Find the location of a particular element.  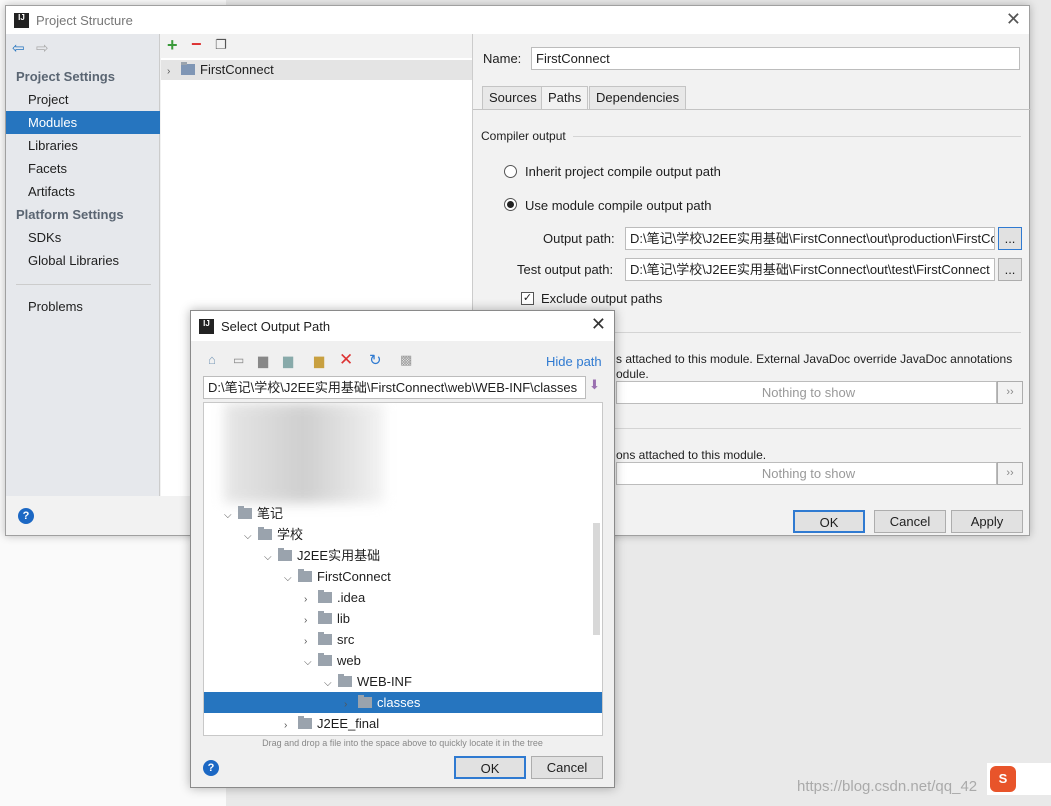

dialog-cancel-button: Cancel is located at coordinates (567, 767).